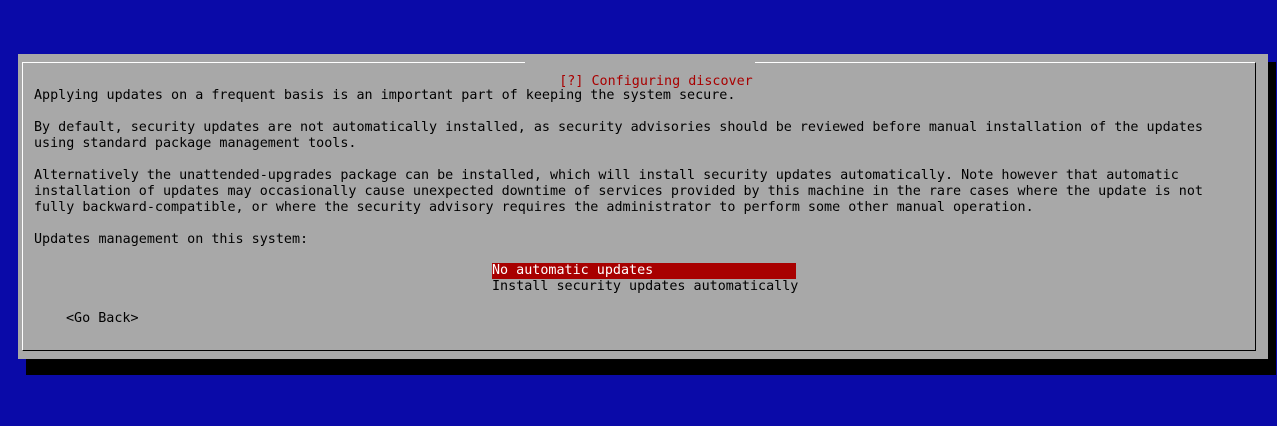  I want to click on updates-prompt: Updates management on this system:, so click(171, 239).